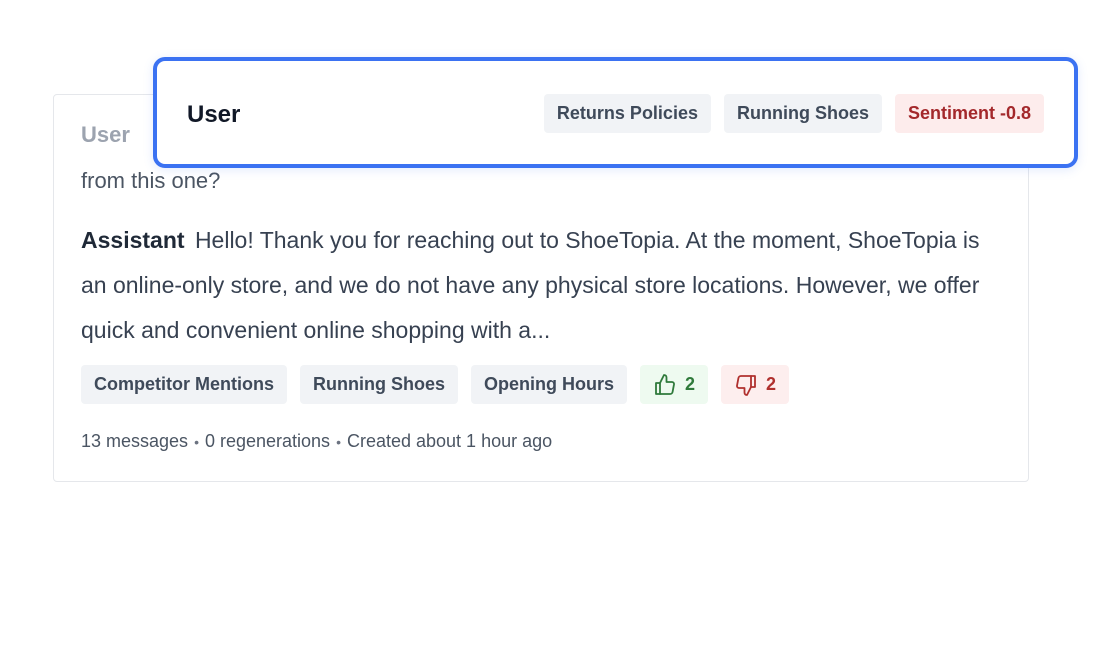  Describe the element at coordinates (449, 441) in the screenshot. I see `created-time: Created about 1 hour ago` at that location.